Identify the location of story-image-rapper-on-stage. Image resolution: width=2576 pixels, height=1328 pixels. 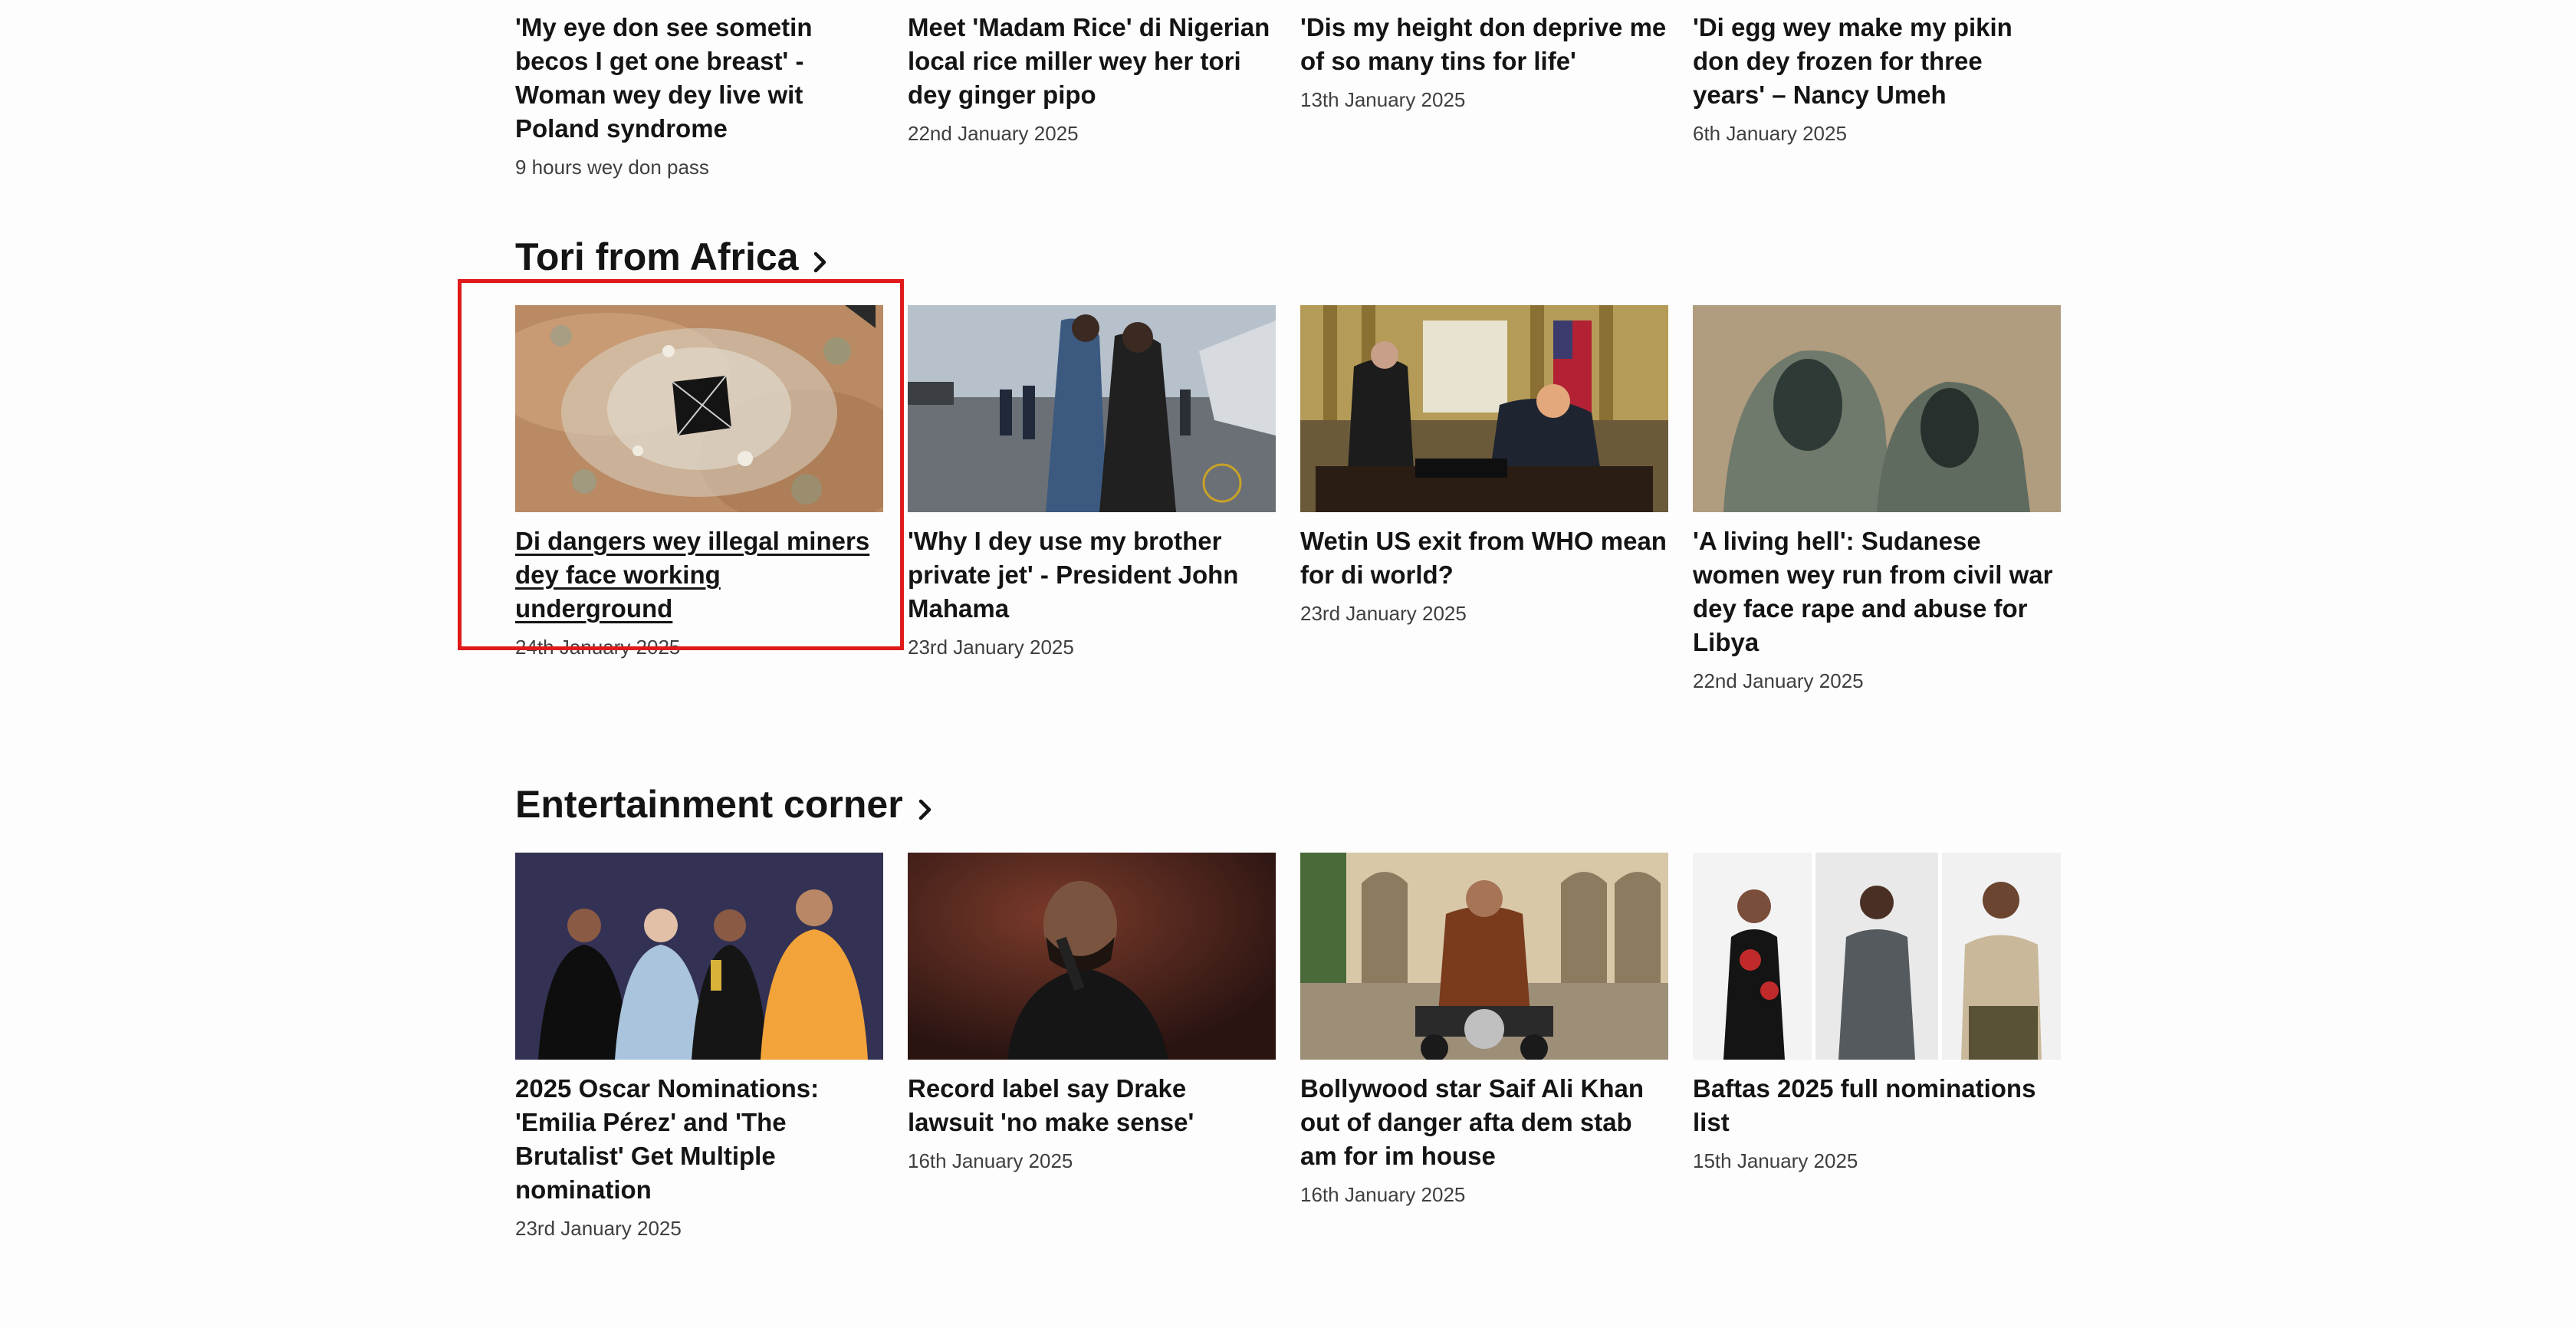
(1092, 956).